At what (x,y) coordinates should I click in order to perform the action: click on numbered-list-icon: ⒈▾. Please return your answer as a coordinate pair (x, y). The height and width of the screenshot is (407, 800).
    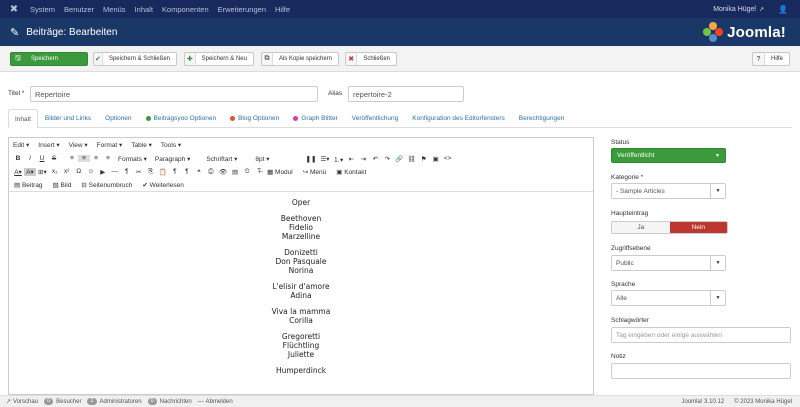
    Looking at the image, I should click on (339, 159).